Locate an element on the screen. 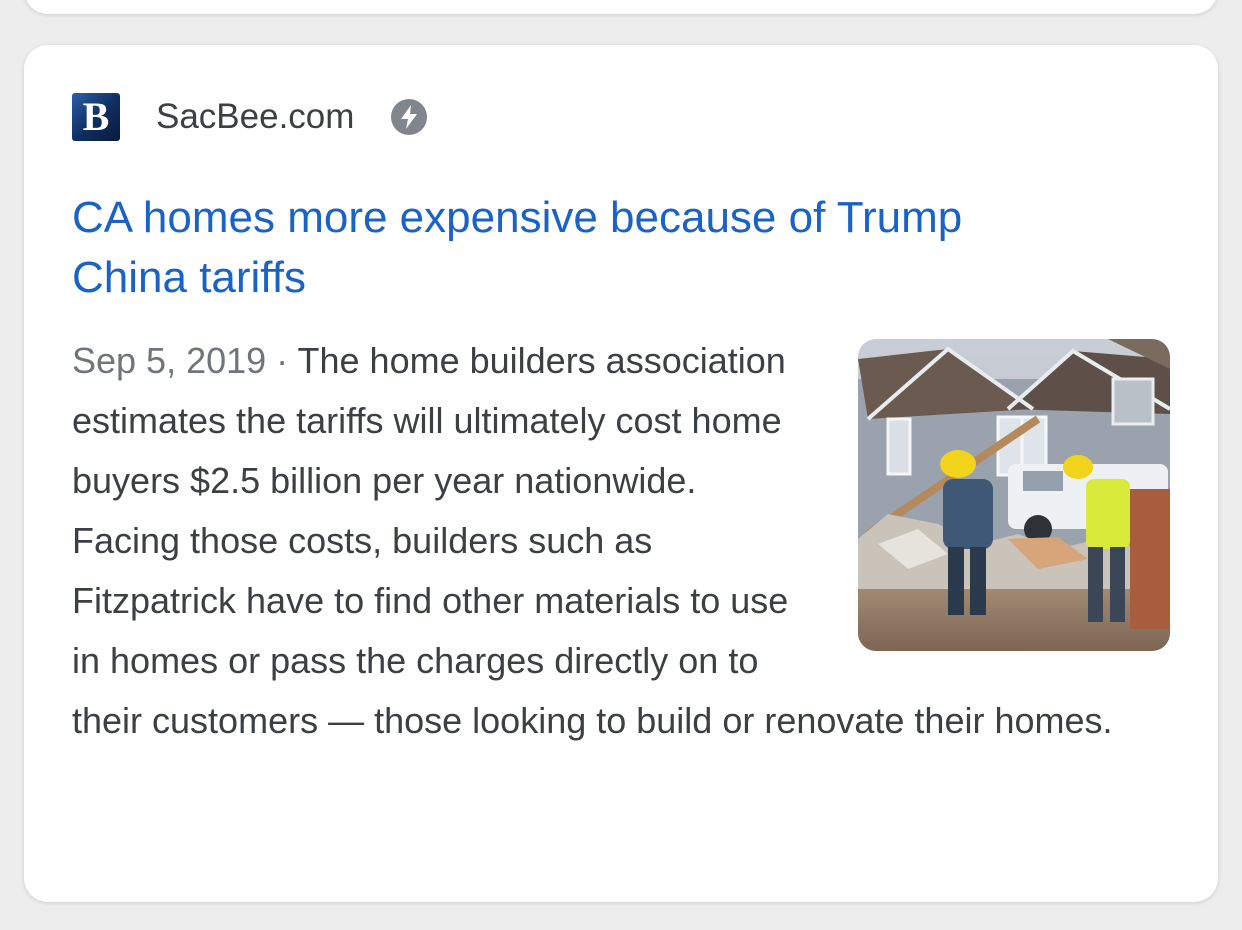 Image resolution: width=1242 pixels, height=930 pixels. source-name: SacBee.com is located at coordinates (255, 116).